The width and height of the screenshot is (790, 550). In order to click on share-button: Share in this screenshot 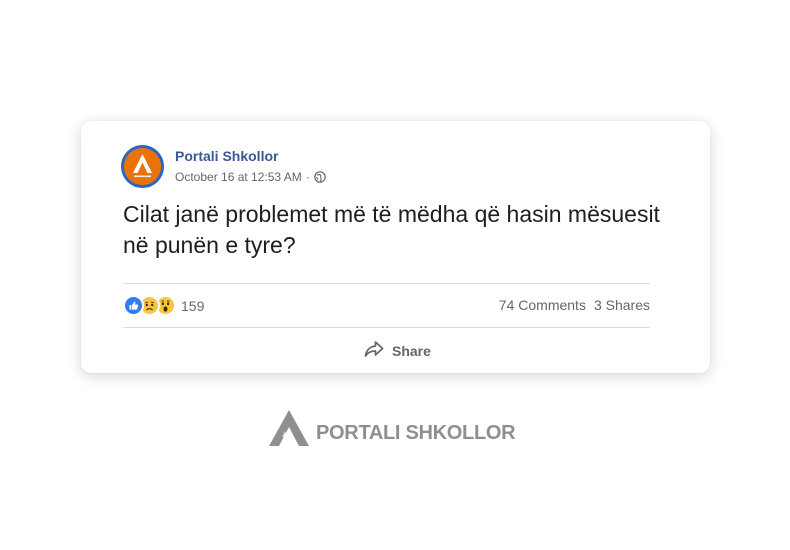, I will do `click(397, 350)`.